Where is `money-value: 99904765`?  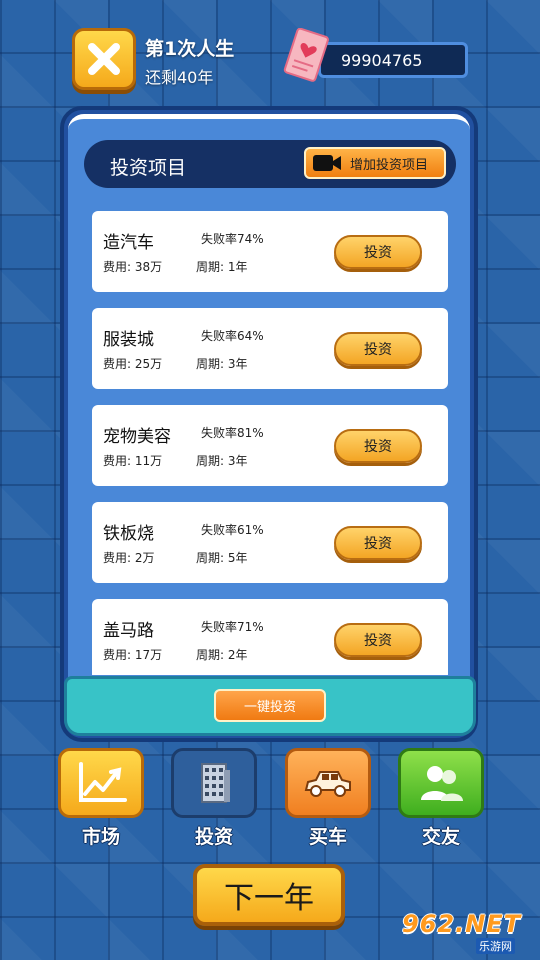
money-value: 99904765 is located at coordinates (382, 60).